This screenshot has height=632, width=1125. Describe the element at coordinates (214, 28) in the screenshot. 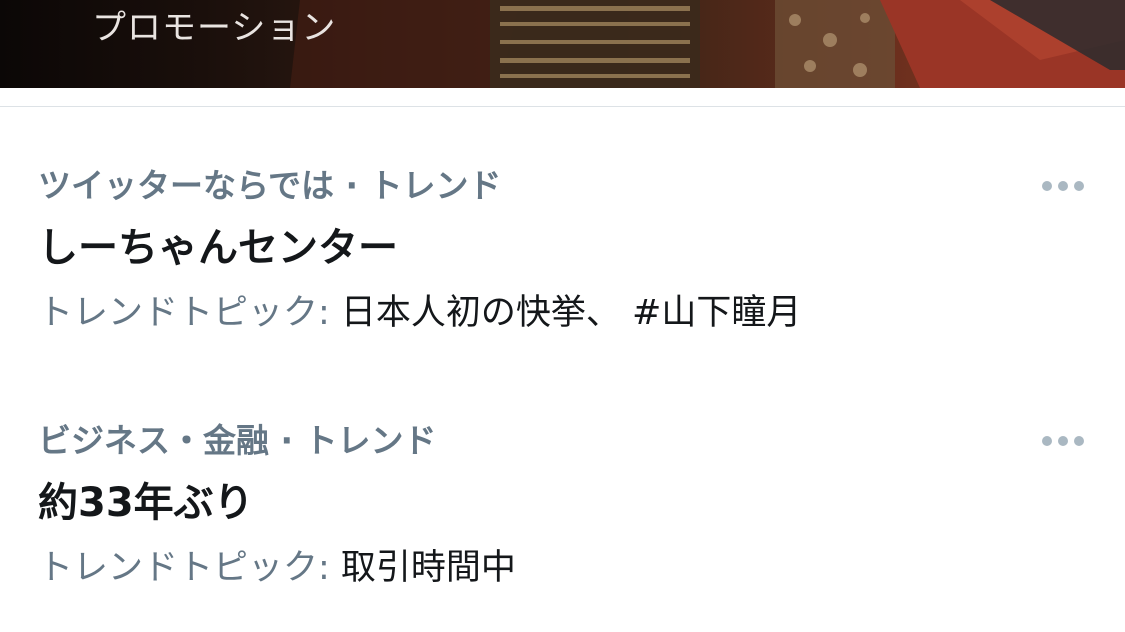

I see `promotion-label: プロモーション` at that location.